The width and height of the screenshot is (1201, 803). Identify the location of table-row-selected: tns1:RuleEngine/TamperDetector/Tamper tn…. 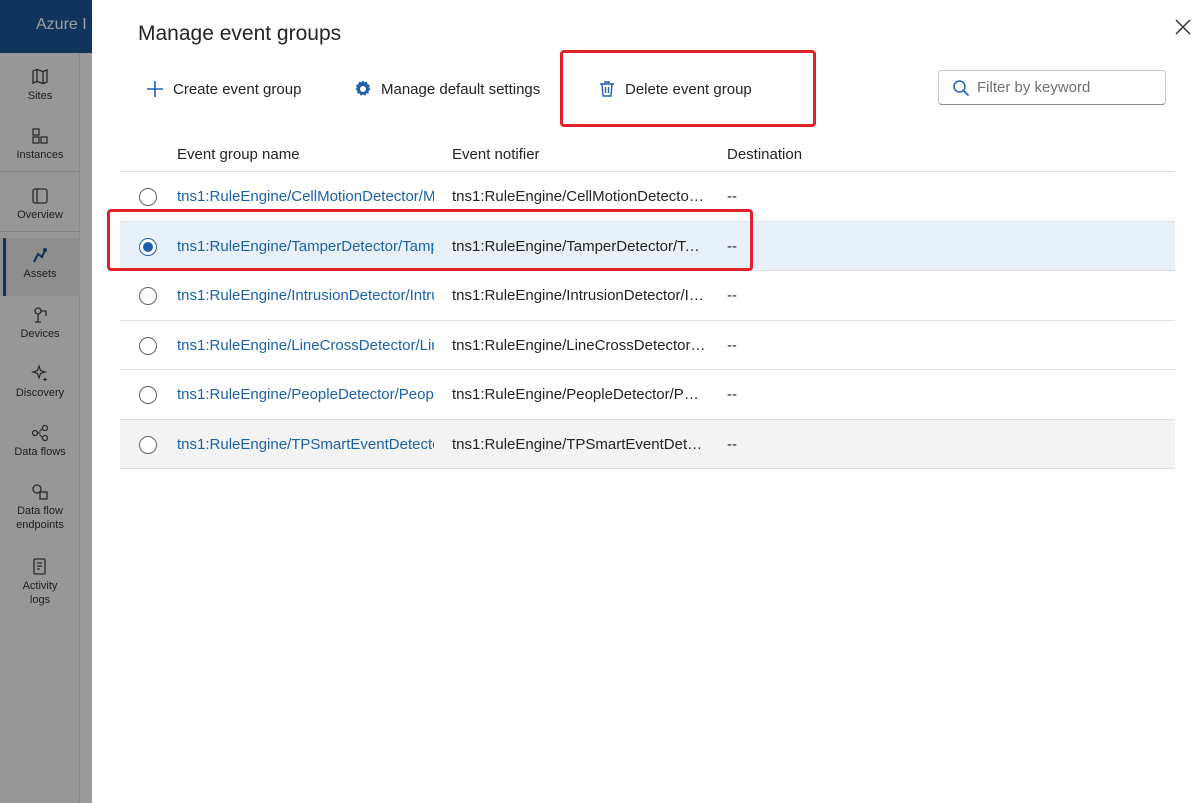
(647, 246).